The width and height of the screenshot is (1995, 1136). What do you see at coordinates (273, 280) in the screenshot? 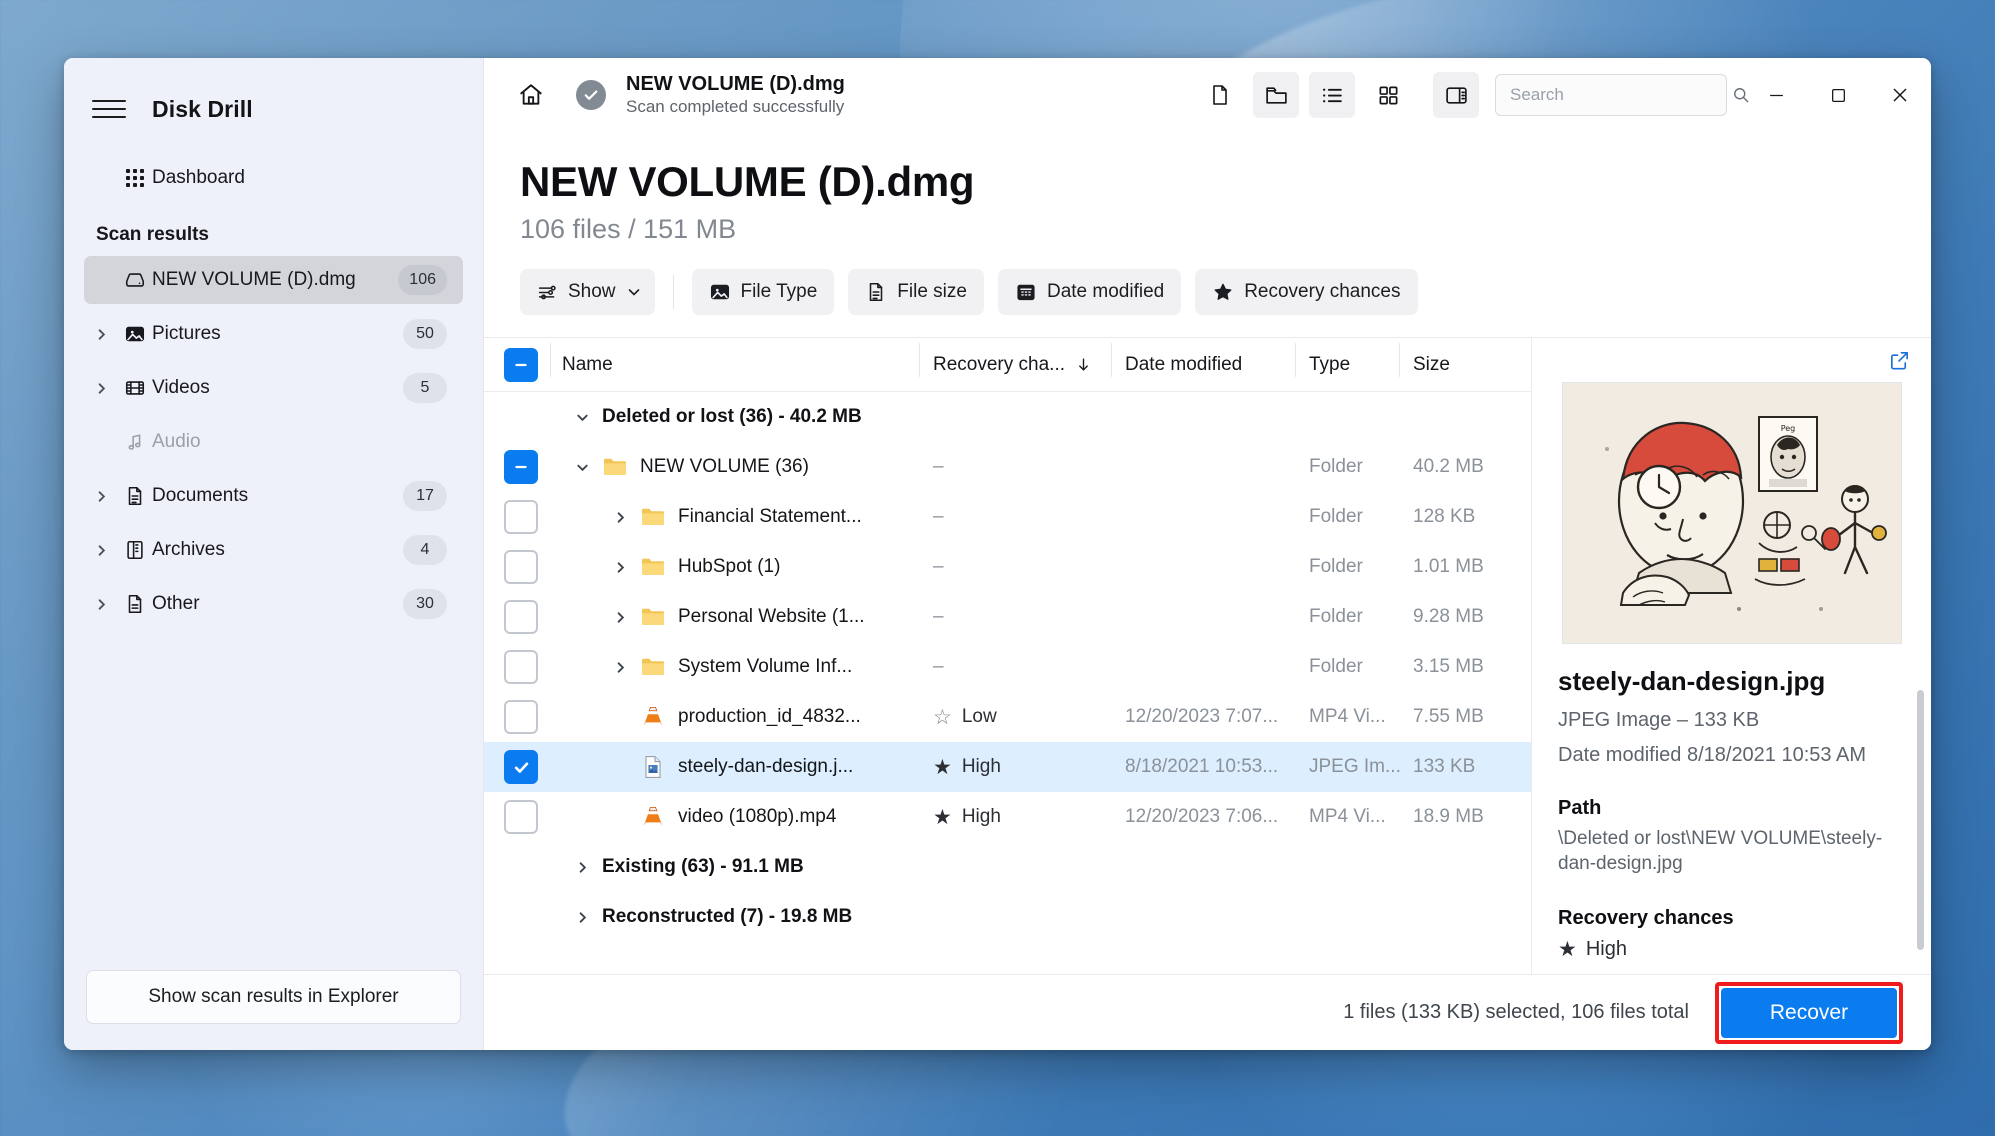
I see `sidebar-item-new-volume-d-dmg: NEW VOLUME (D).dmg 106` at bounding box center [273, 280].